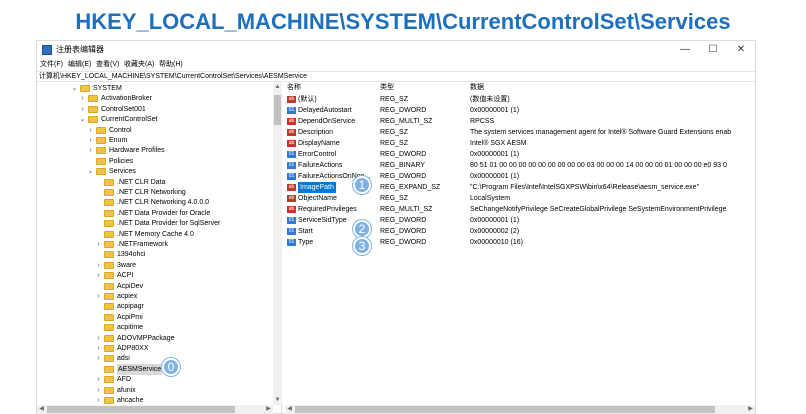 This screenshot has height=414, width=806. I want to click on scroll-up-arrow: ▲, so click(277, 87).